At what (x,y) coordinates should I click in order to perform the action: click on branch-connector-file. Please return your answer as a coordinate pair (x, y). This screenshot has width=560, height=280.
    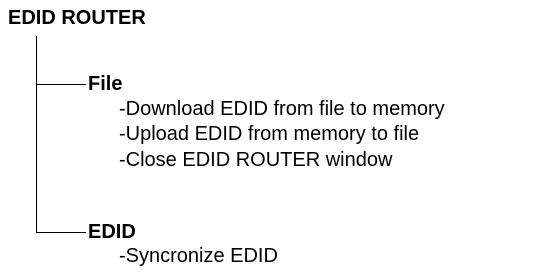
    Looking at the image, I should click on (61, 84).